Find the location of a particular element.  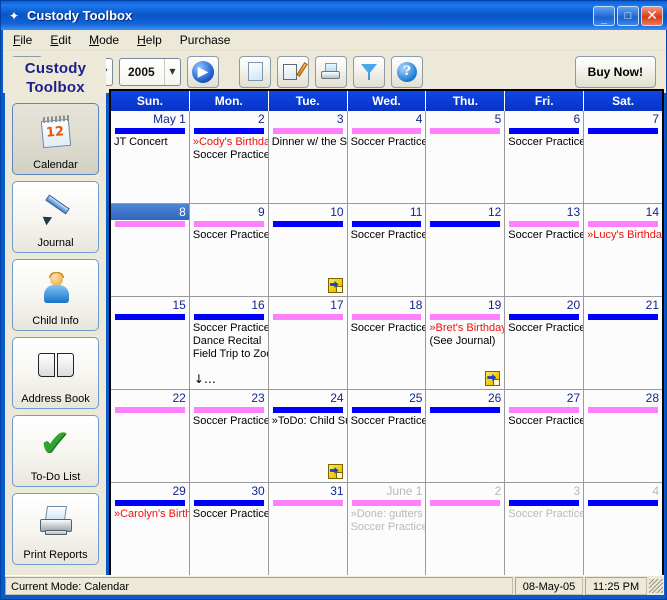

calendar-day-cell: 5 is located at coordinates (466, 157).